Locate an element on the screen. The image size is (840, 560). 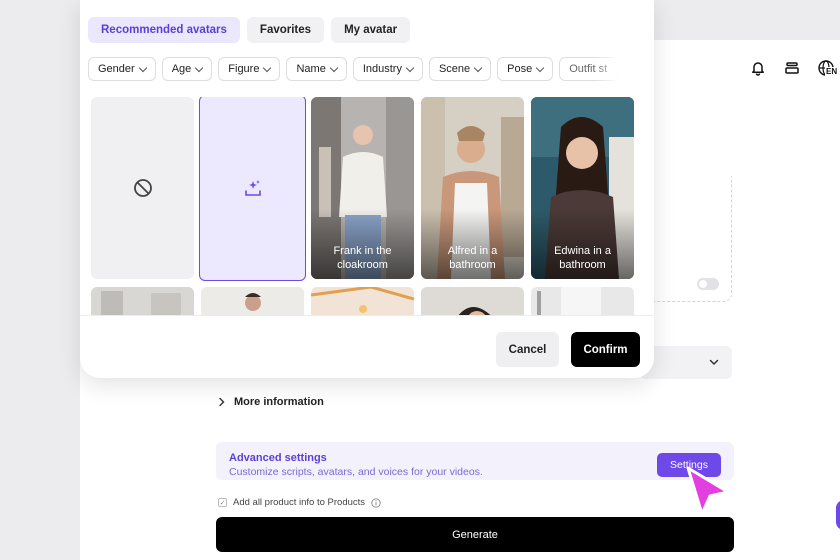
modal-divider is located at coordinates (367, 315).